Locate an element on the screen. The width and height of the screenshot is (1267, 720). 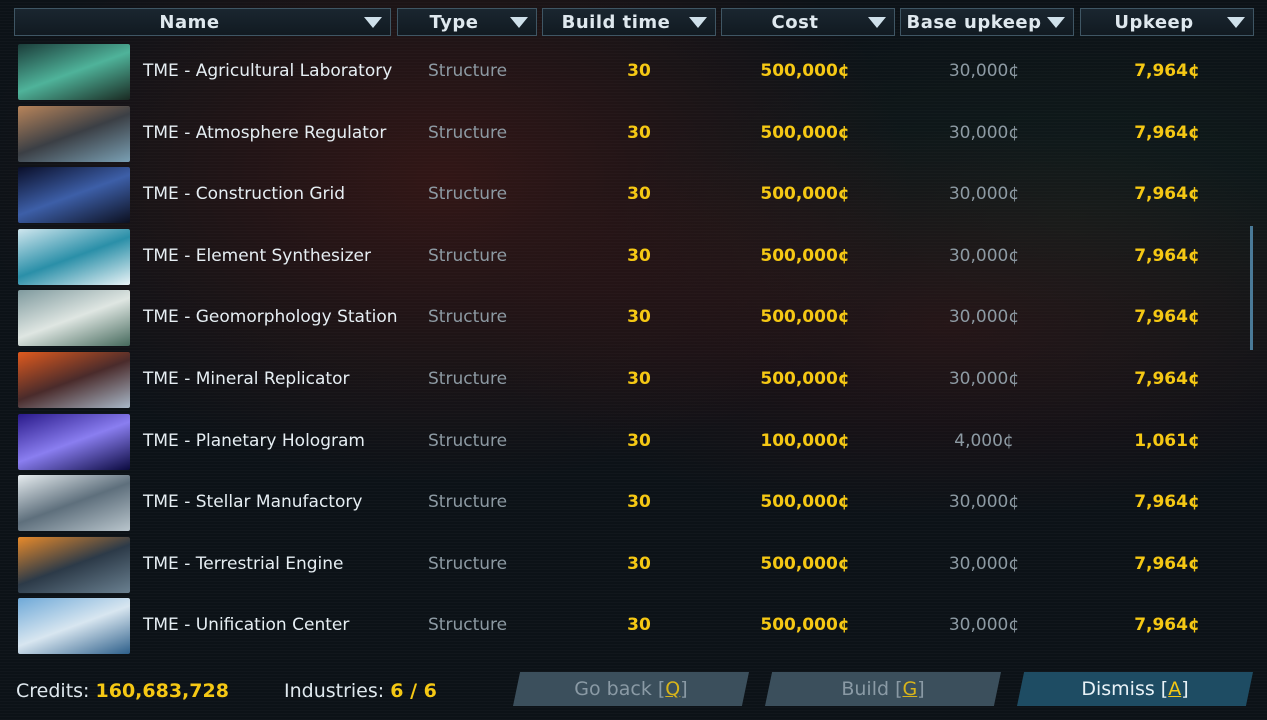
build-label: Build [ is located at coordinates (872, 689).